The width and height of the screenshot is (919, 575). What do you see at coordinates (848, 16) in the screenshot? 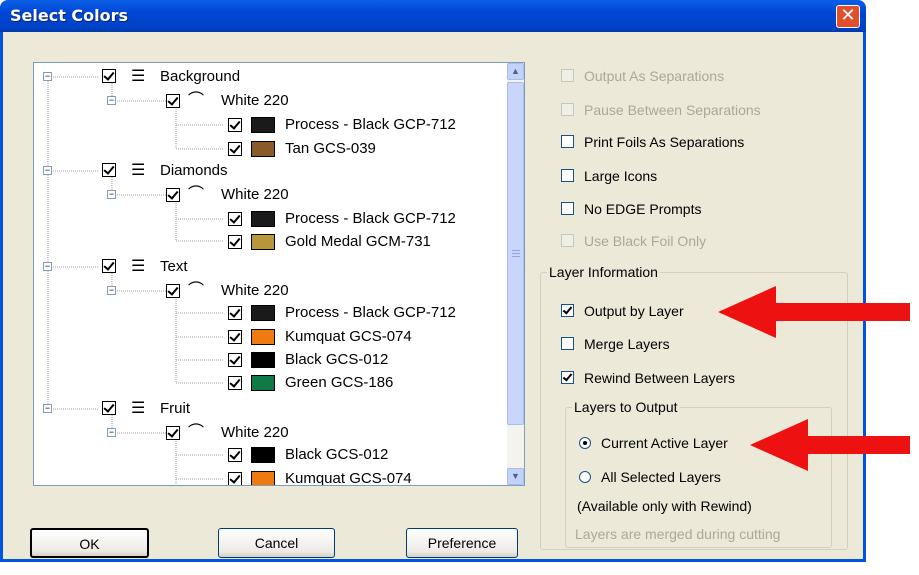
I see `close-button: ✕` at bounding box center [848, 16].